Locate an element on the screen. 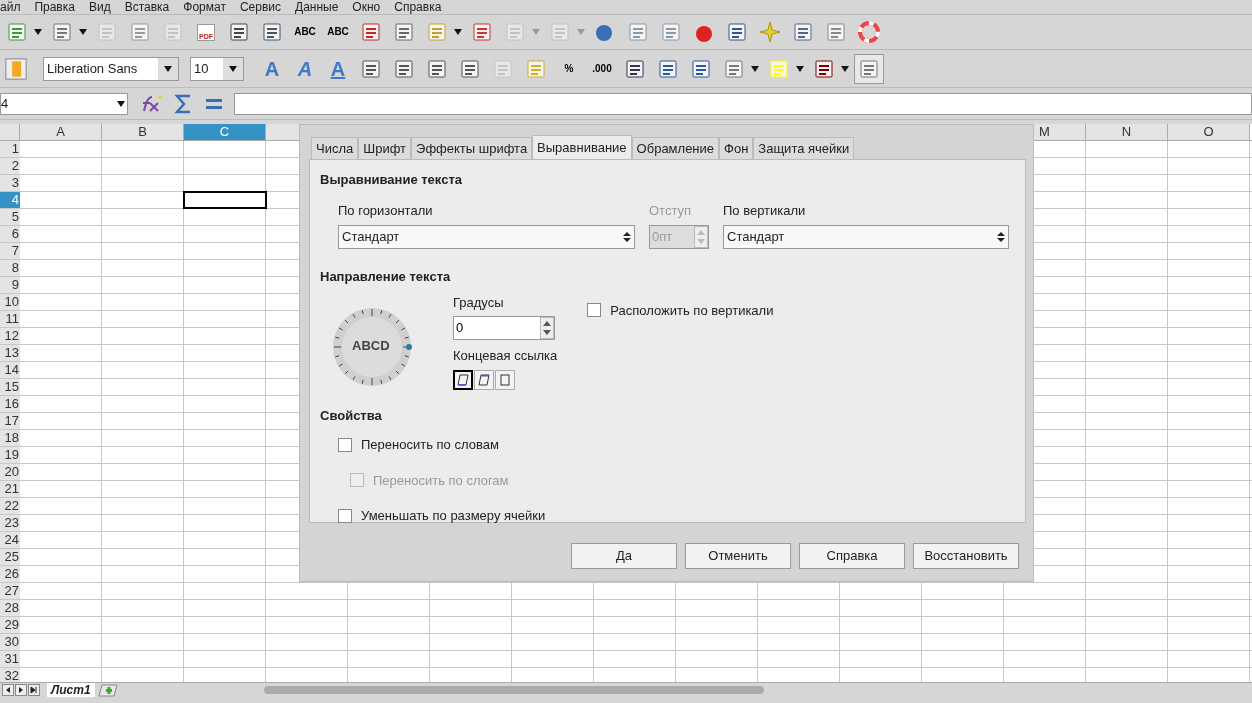 This screenshot has width=1252, height=703. row-header: 24 is located at coordinates (10, 540).